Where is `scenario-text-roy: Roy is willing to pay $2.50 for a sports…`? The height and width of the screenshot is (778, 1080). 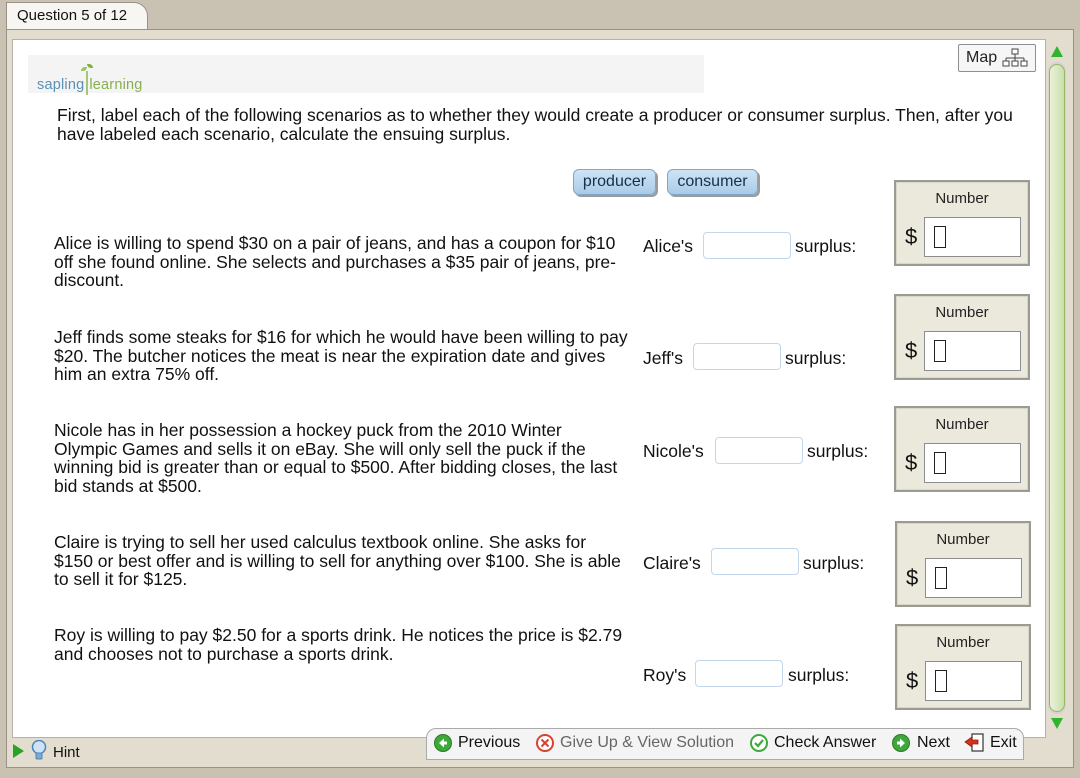 scenario-text-roy: Roy is willing to pay $2.50 for a sports… is located at coordinates (338, 644).